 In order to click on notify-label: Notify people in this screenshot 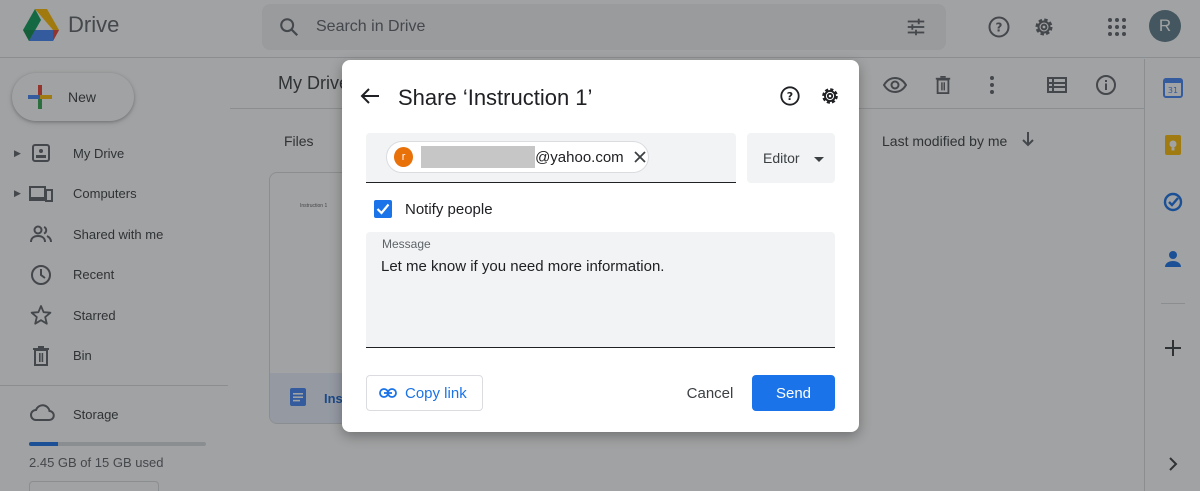, I will do `click(449, 209)`.